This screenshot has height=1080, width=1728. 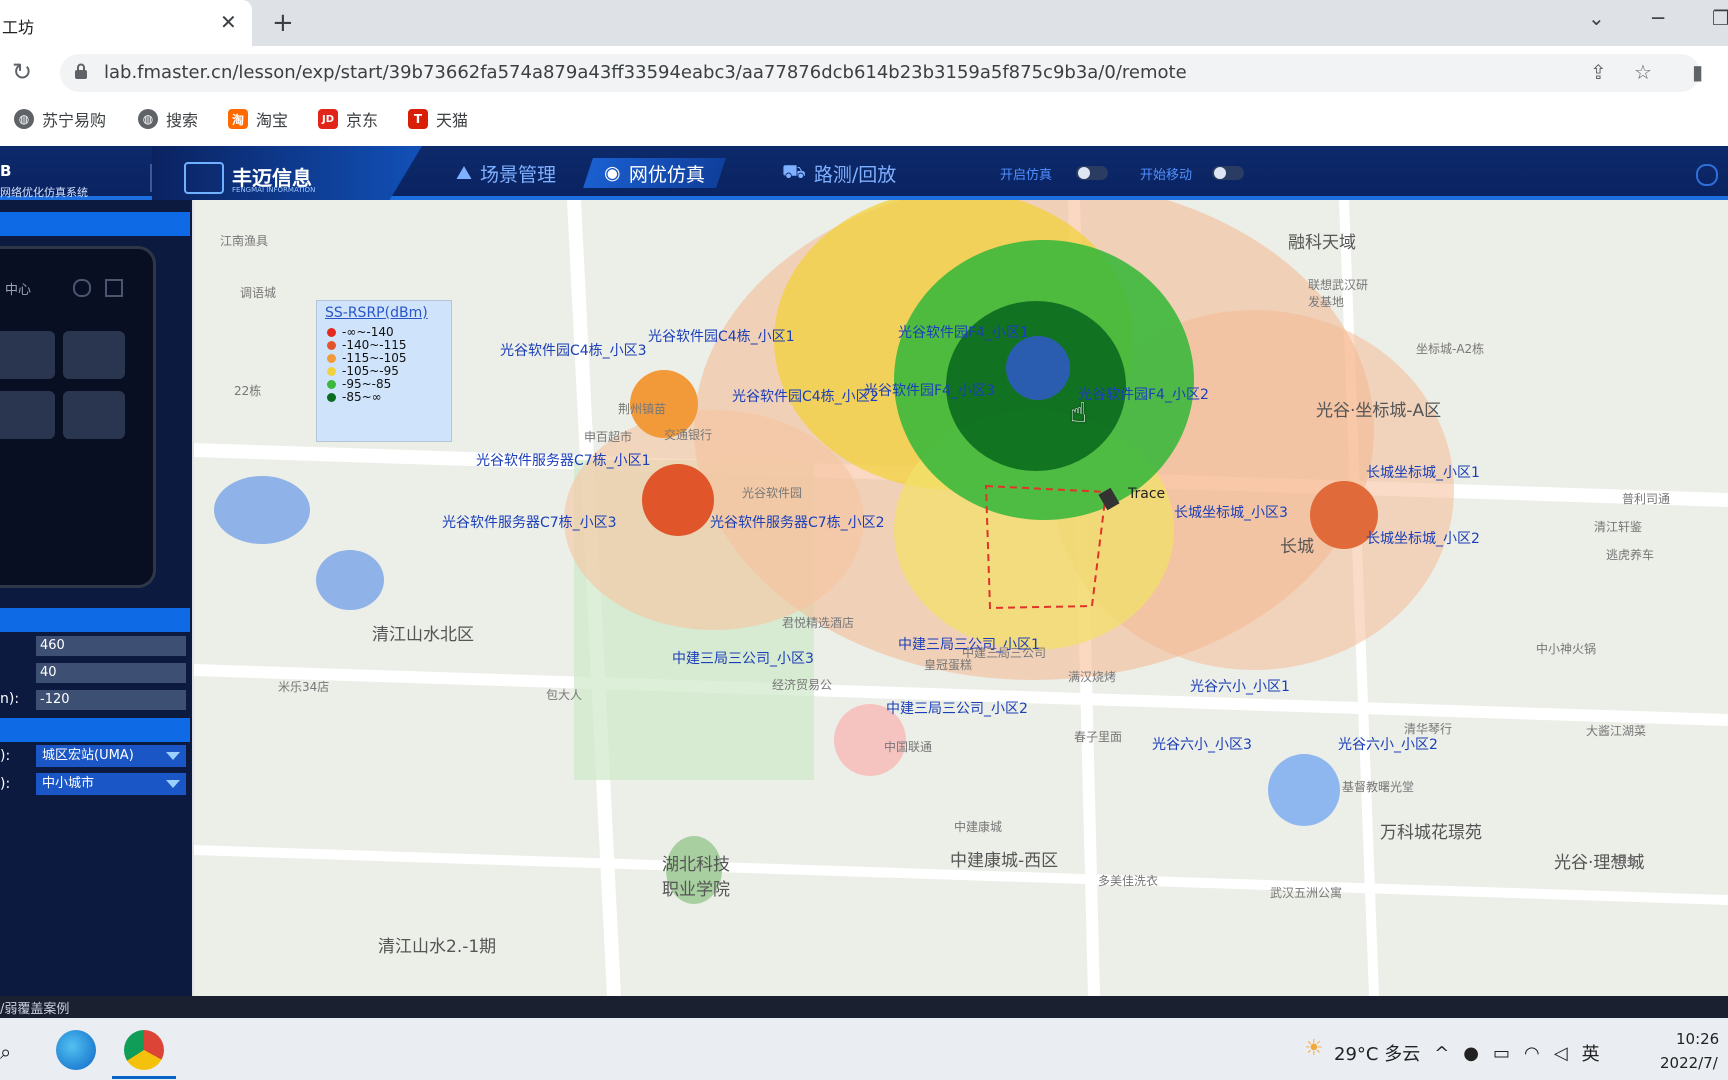 I want to click on toggle-move-switch, so click(x=1228, y=173).